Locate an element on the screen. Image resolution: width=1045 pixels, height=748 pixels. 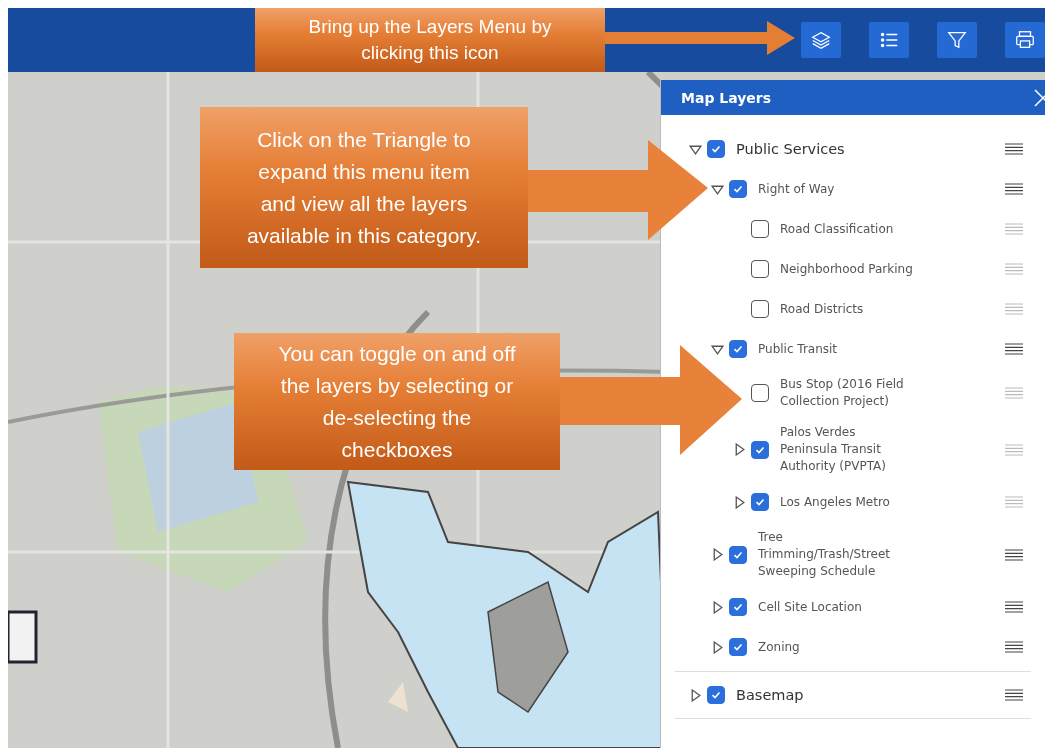
layer-name: Tree Trimming/Trash/Street Sweeping Schedule is located at coordinates (825, 554).